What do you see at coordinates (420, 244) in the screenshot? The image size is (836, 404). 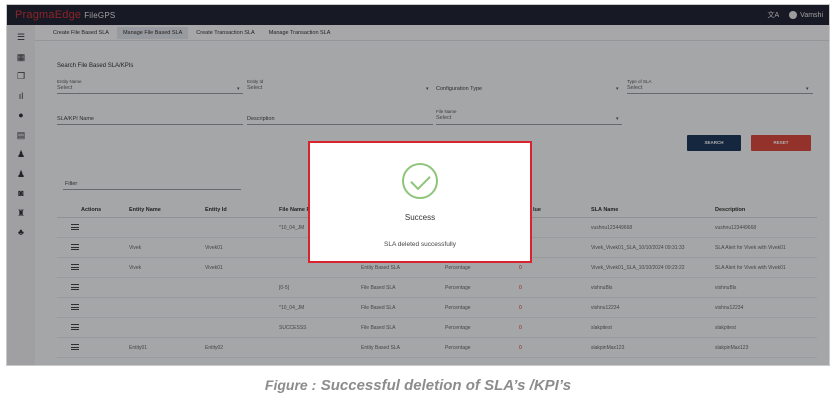 I see `dialog-message: SLA deleted successfully` at bounding box center [420, 244].